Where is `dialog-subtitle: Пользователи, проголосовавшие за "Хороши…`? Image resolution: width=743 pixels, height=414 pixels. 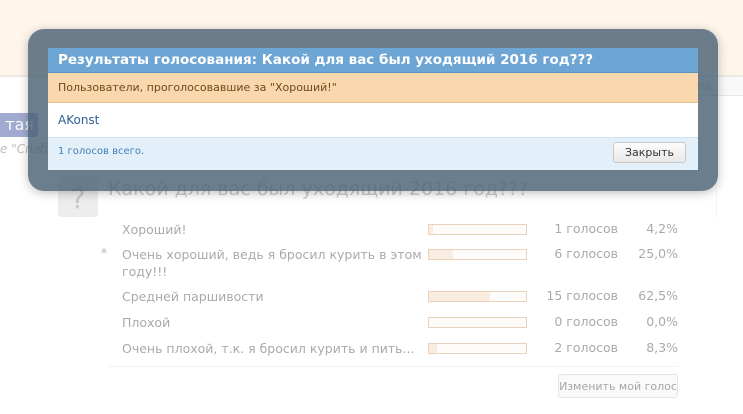 dialog-subtitle: Пользователи, проголосовавшие за "Хороши… is located at coordinates (373, 88).